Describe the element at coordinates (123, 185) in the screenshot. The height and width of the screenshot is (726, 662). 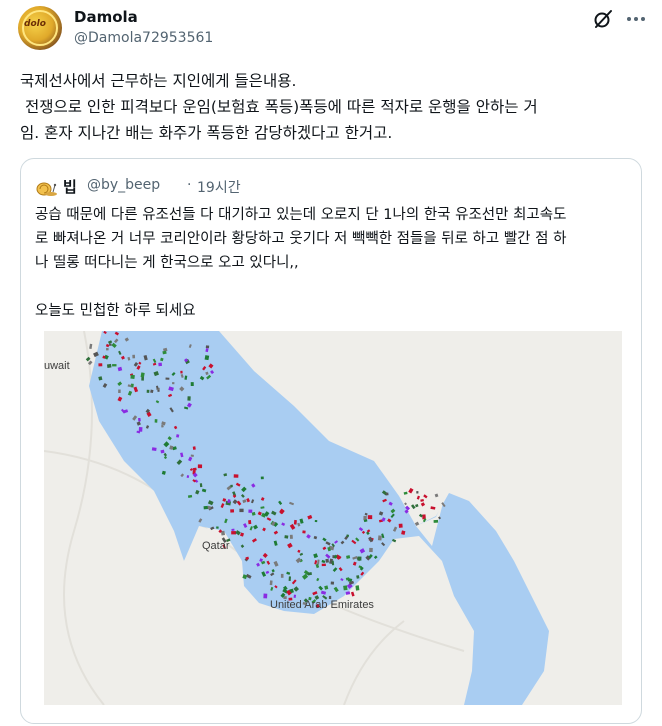
I see `quote-handle: @by_beep` at that location.